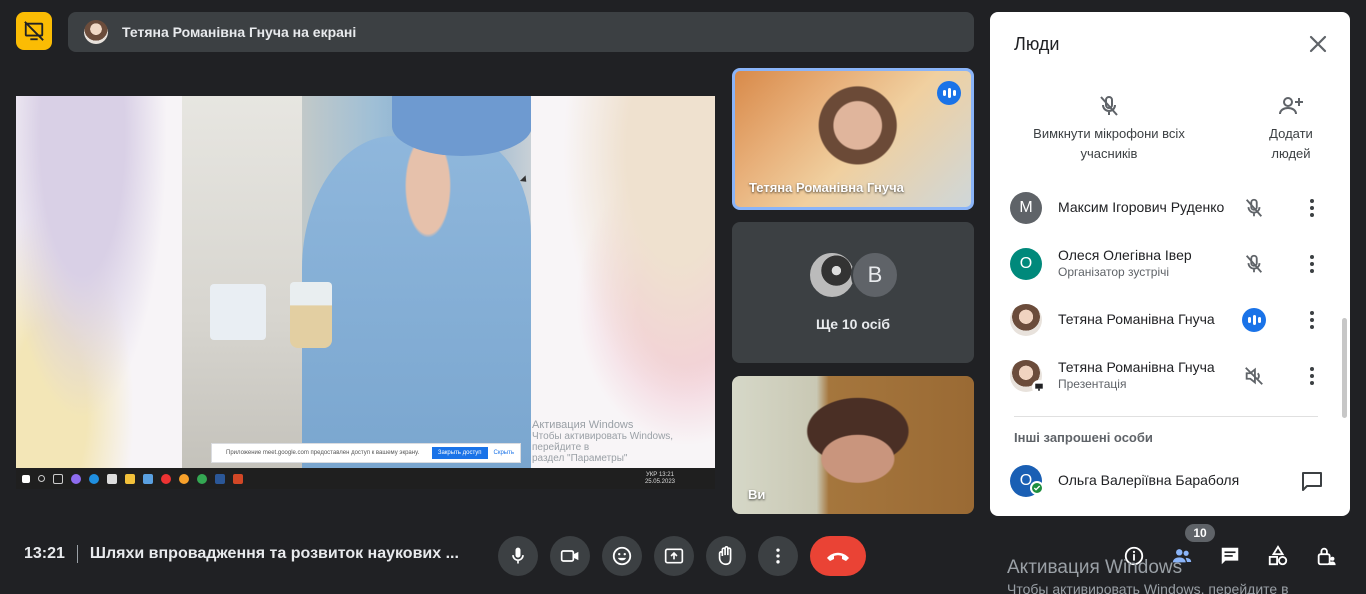 The image size is (1366, 594). I want to click on store-icon, so click(112, 478).